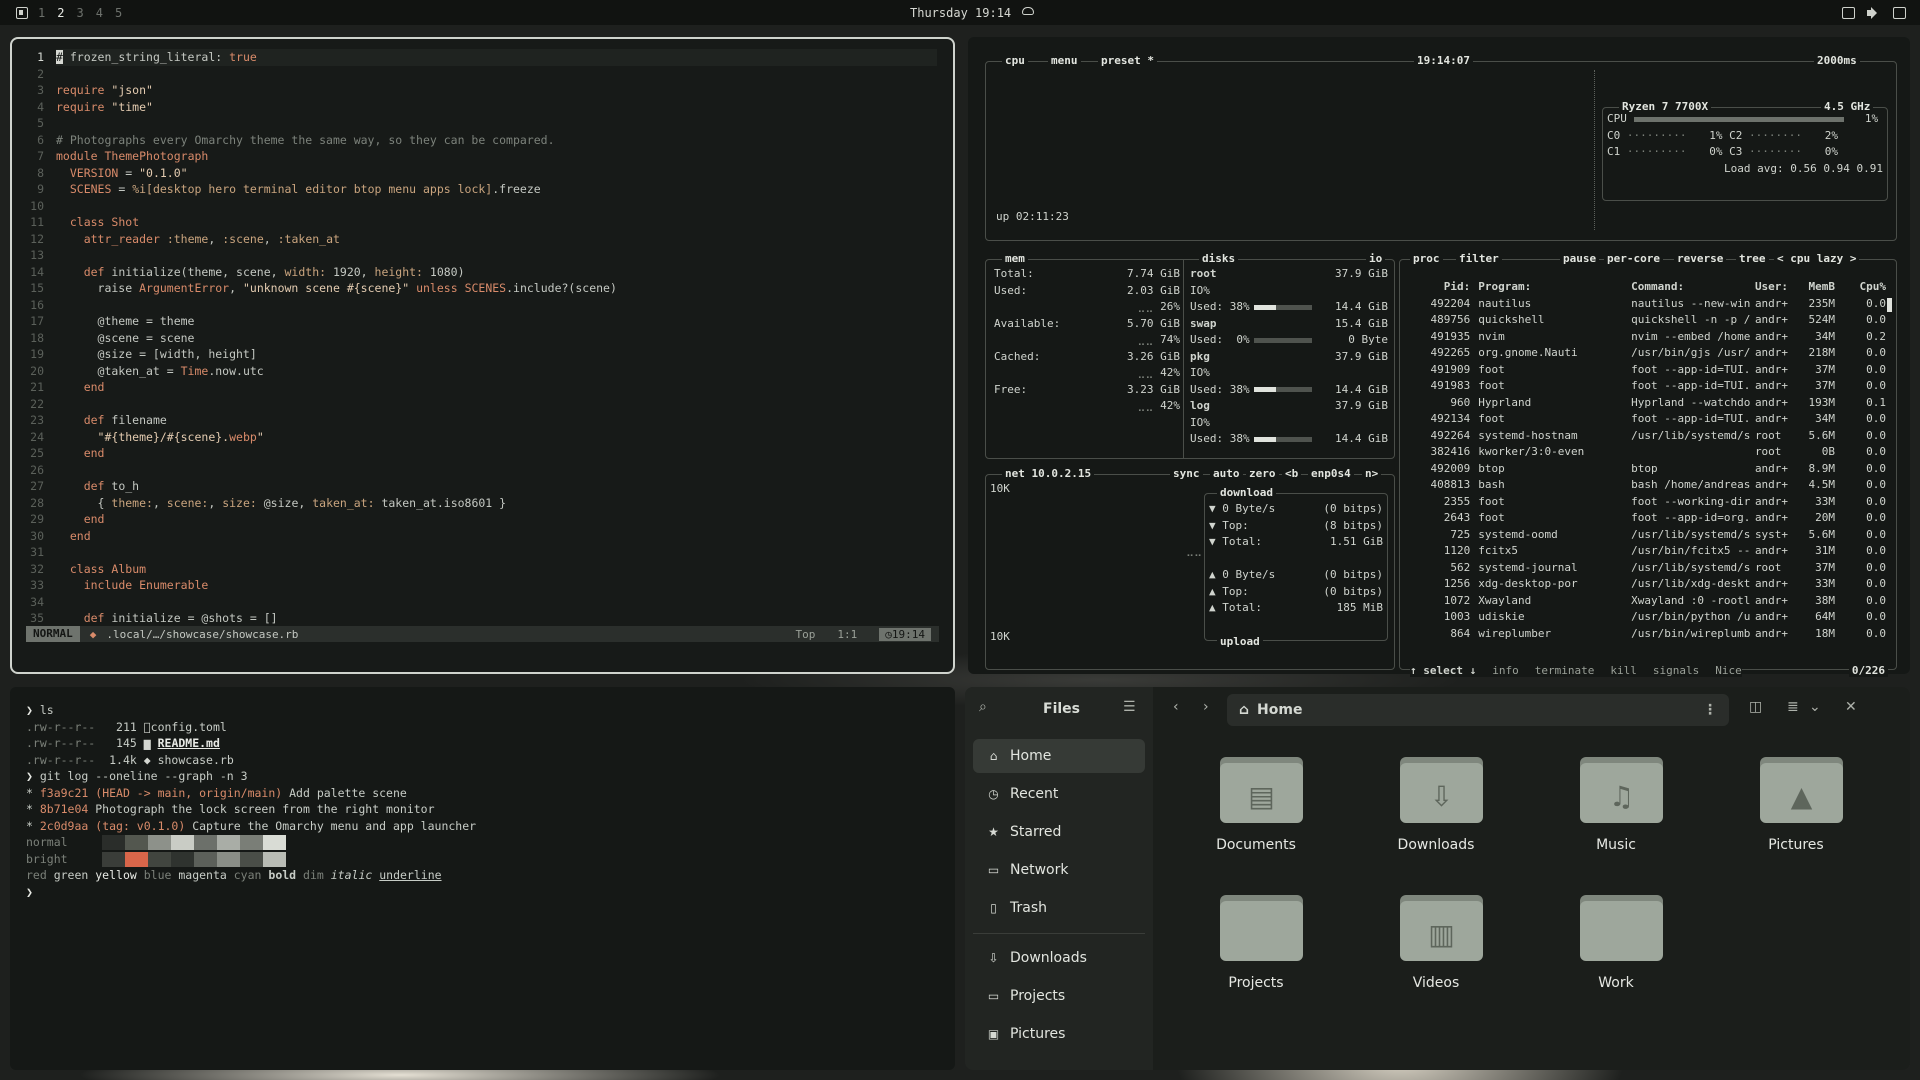 This screenshot has width=1920, height=1080. I want to click on bookmark-projects: ▭ Projects, so click(1059, 996).